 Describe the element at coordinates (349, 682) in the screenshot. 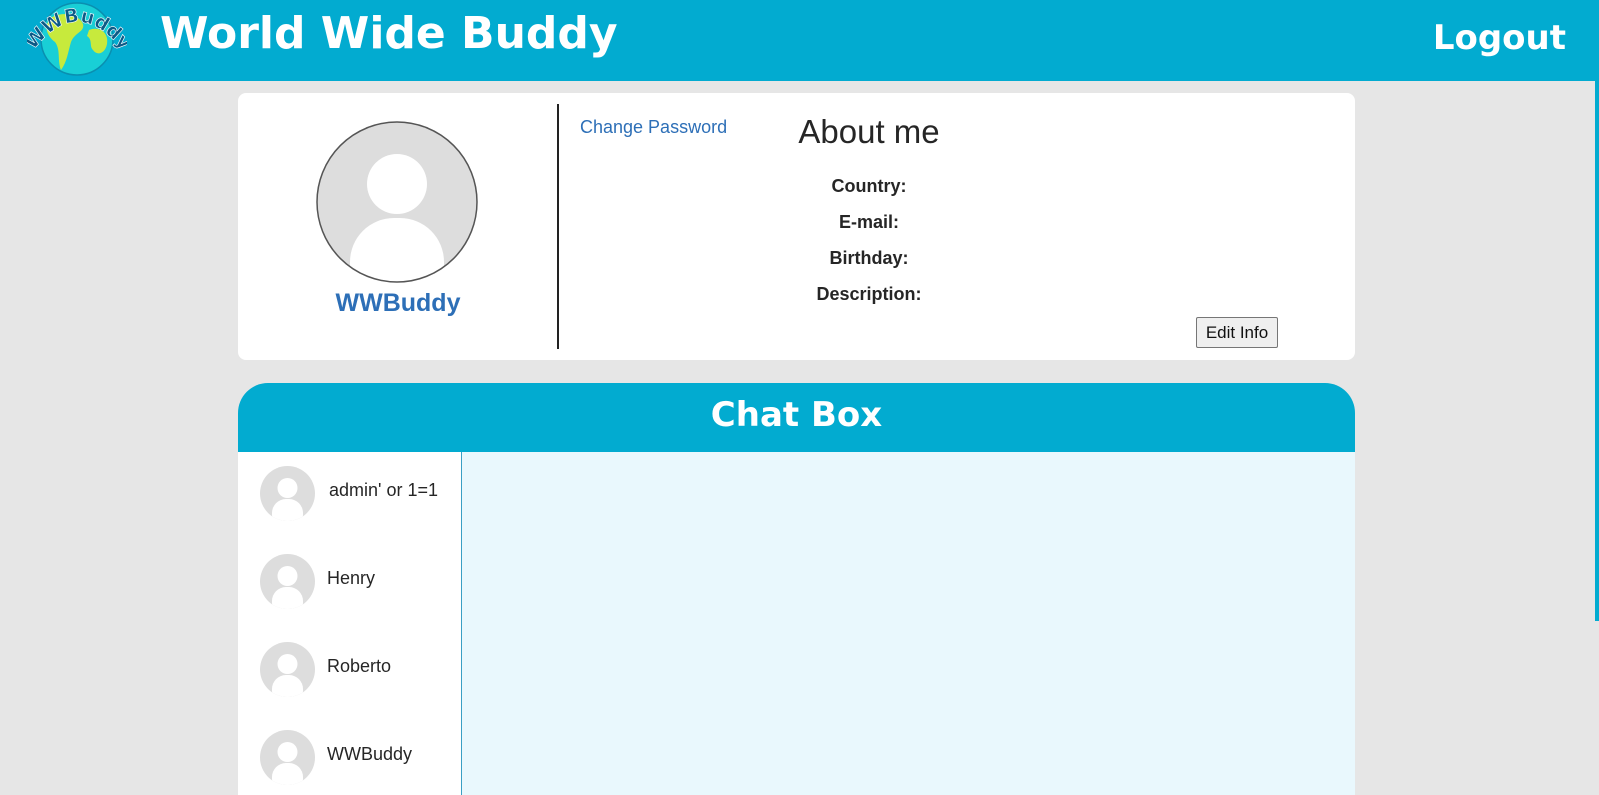

I see `contact-item: Roberto` at that location.